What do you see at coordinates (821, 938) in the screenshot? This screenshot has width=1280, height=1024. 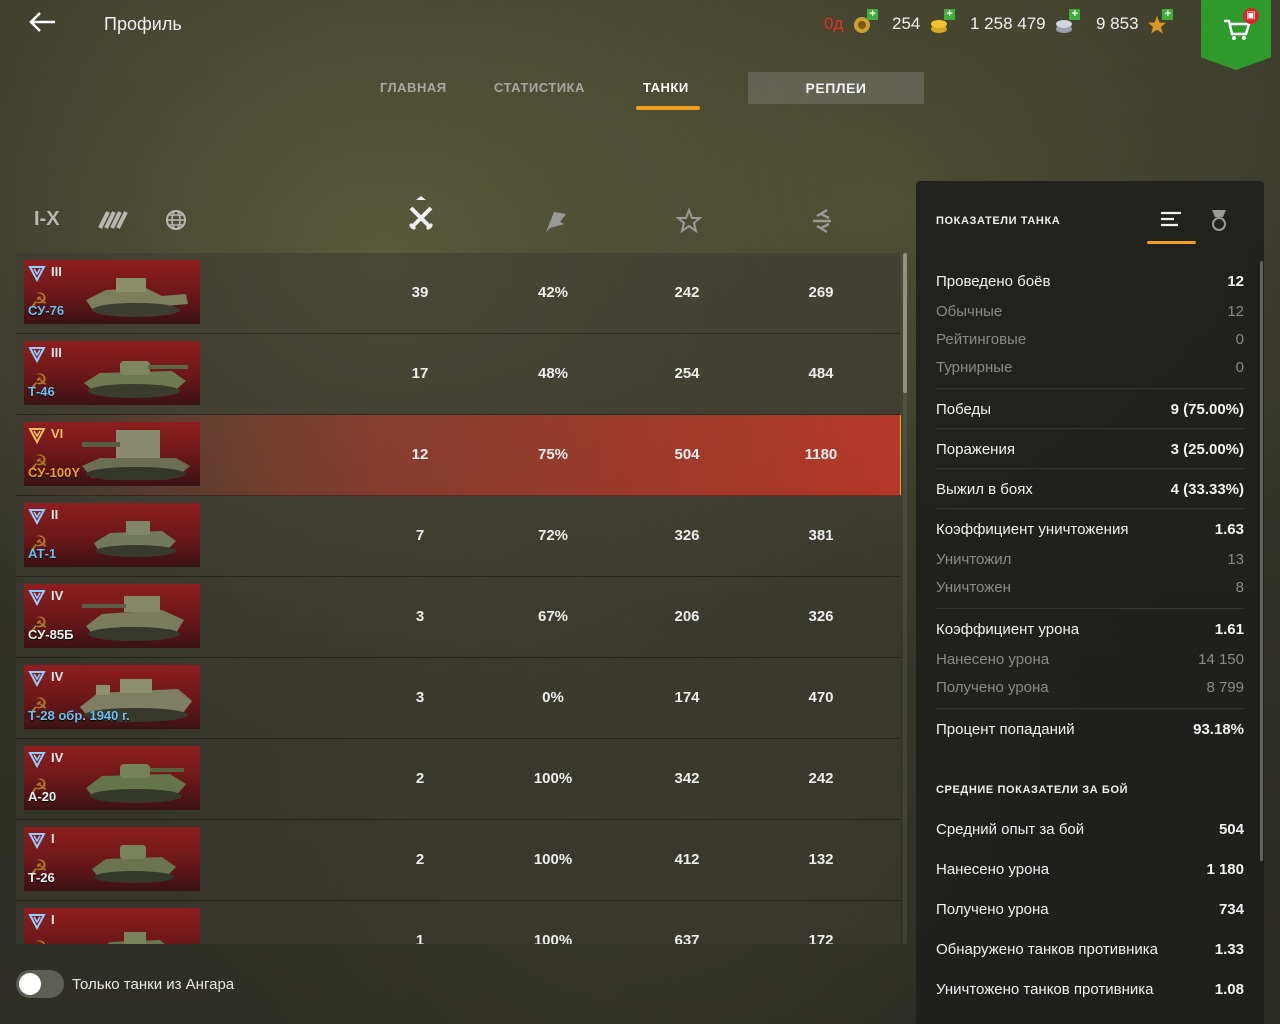 I see `avg-damage-value: 172` at bounding box center [821, 938].